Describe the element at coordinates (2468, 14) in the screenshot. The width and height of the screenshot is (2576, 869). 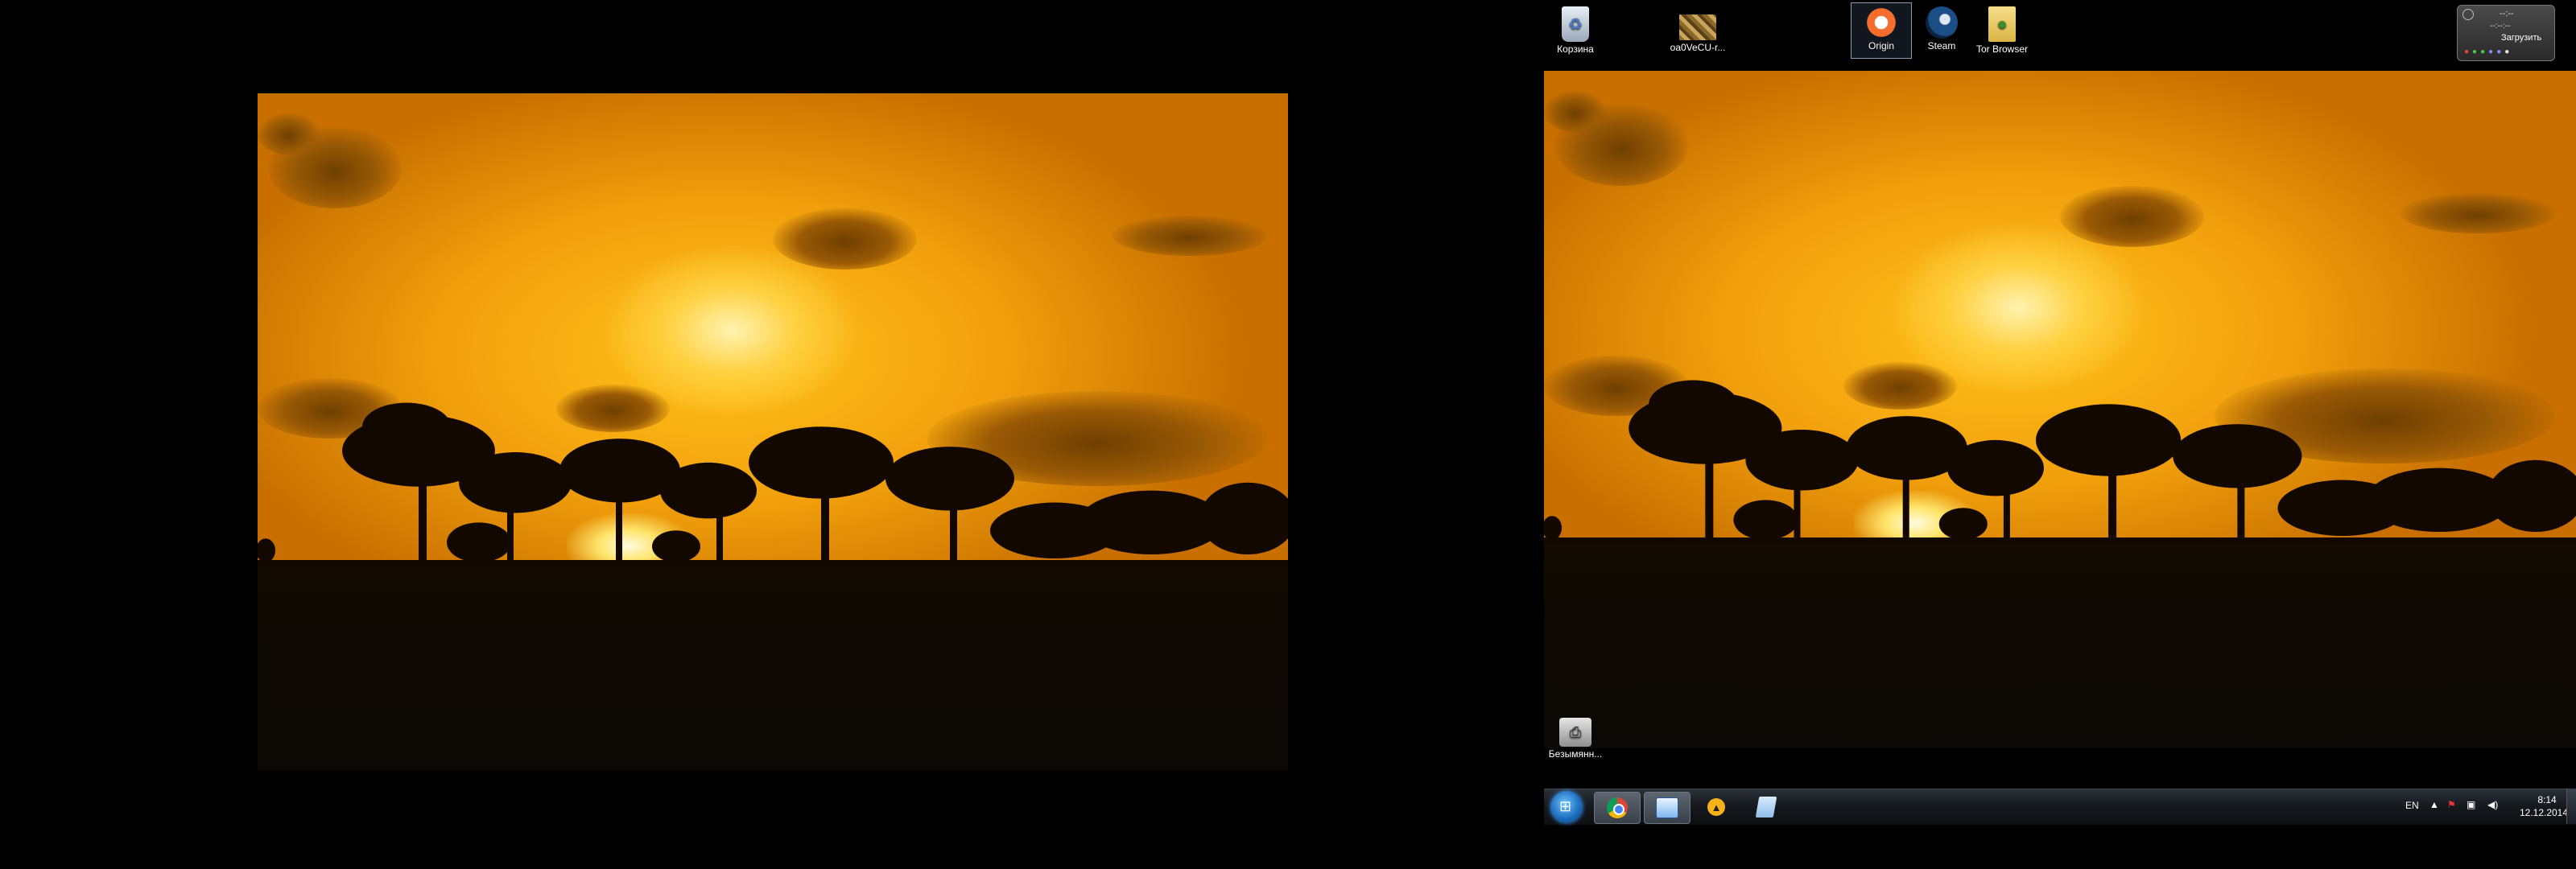
I see `gadget-settings-icon` at that location.